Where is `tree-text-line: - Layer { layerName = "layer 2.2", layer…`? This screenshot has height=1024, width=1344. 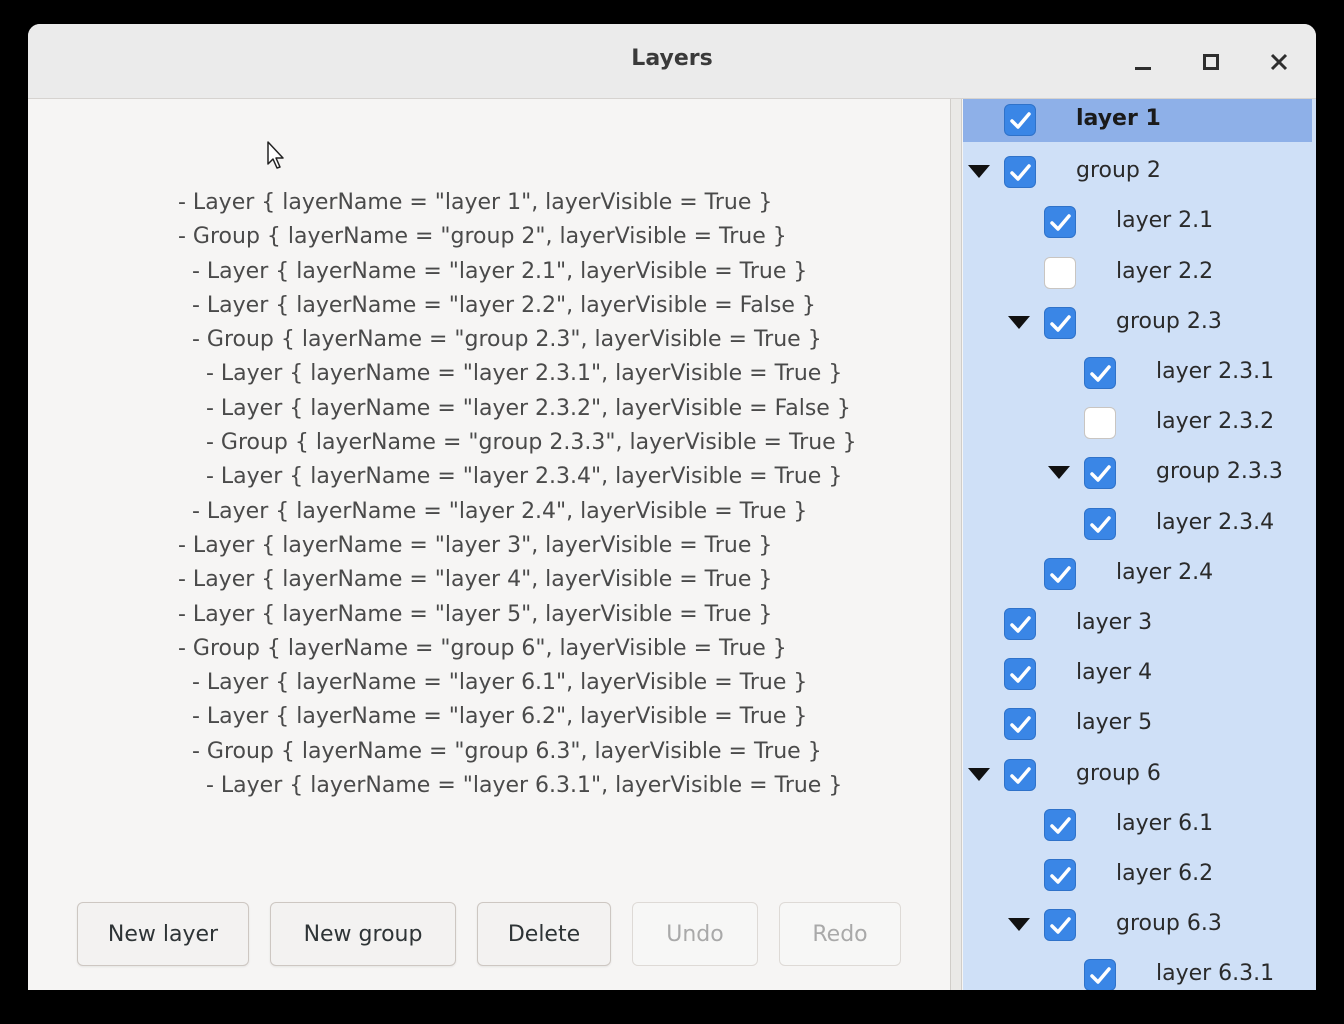 tree-text-line: - Layer { layerName = "layer 2.2", layer… is located at coordinates (497, 305).